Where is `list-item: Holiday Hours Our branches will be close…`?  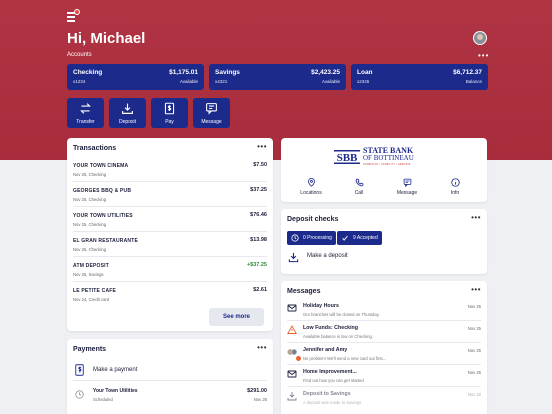
list-item: Holiday Hours Our branches will be close… is located at coordinates (384, 310).